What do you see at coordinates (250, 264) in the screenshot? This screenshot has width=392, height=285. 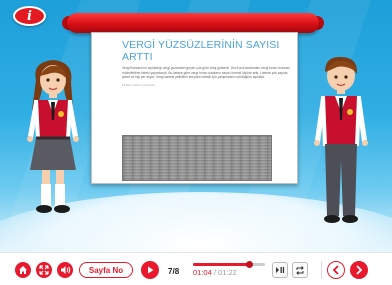 I see `progress-thumb` at bounding box center [250, 264].